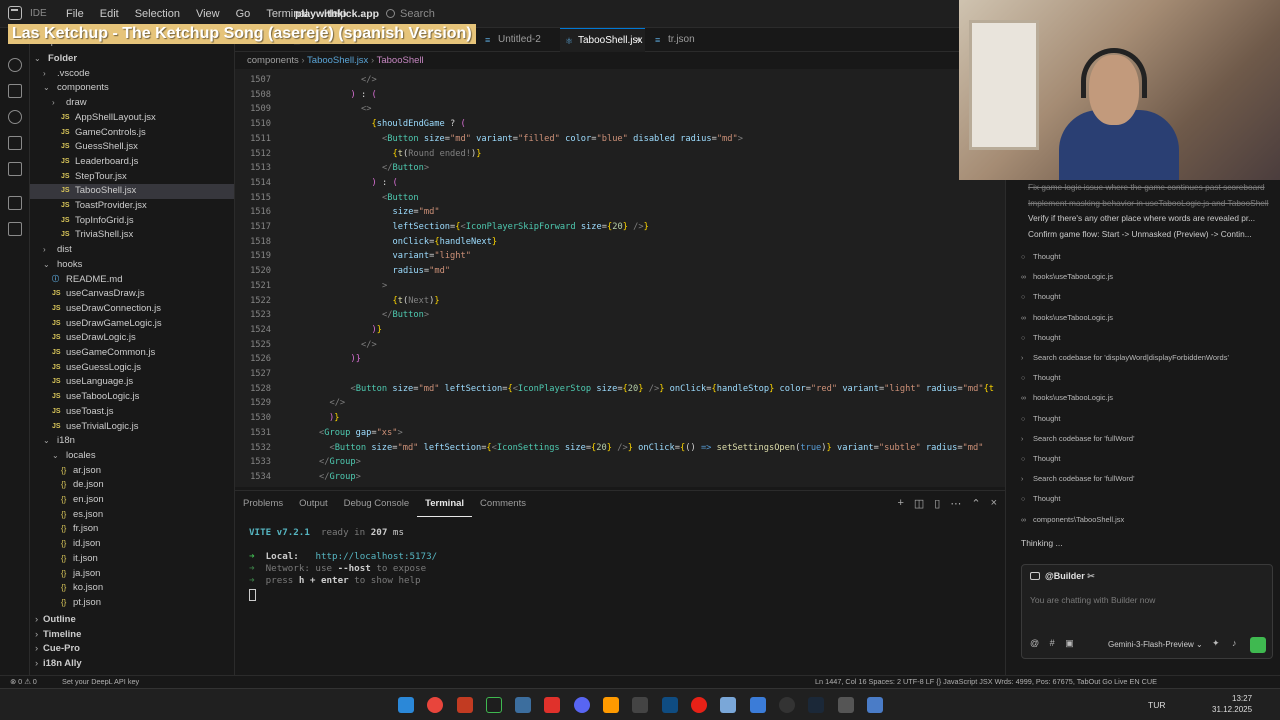 This screenshot has height=720, width=1280. I want to click on file-item: {} ja.json, so click(132, 574).